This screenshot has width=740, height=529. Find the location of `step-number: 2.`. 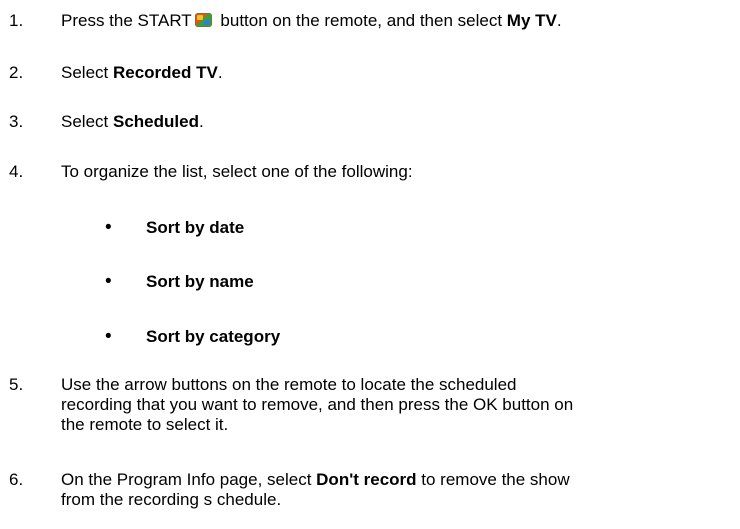

step-number: 2. is located at coordinates (16, 72).